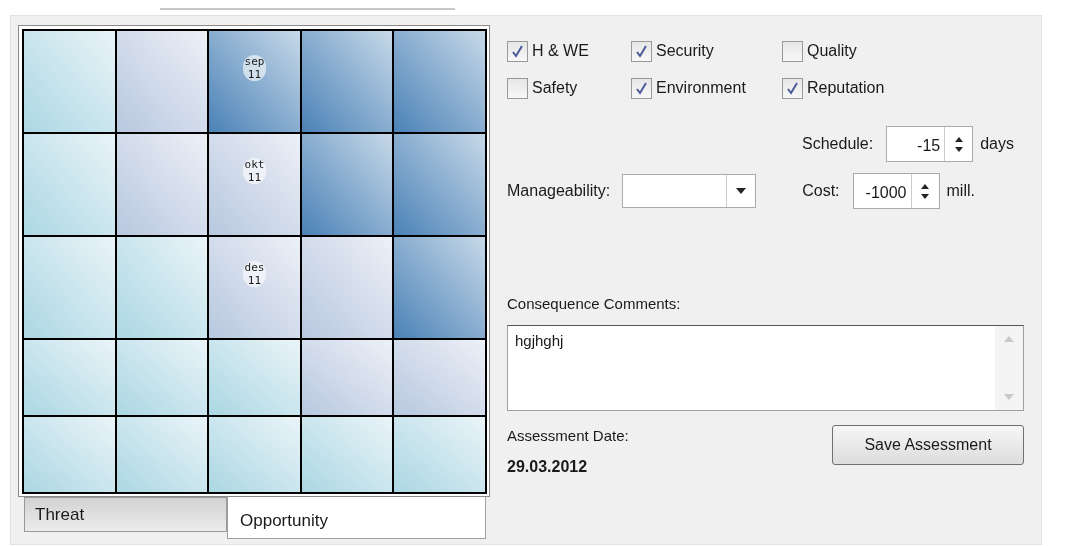 The height and width of the screenshot is (546, 1075). What do you see at coordinates (852, 51) in the screenshot?
I see `category-checkbox: Quality` at bounding box center [852, 51].